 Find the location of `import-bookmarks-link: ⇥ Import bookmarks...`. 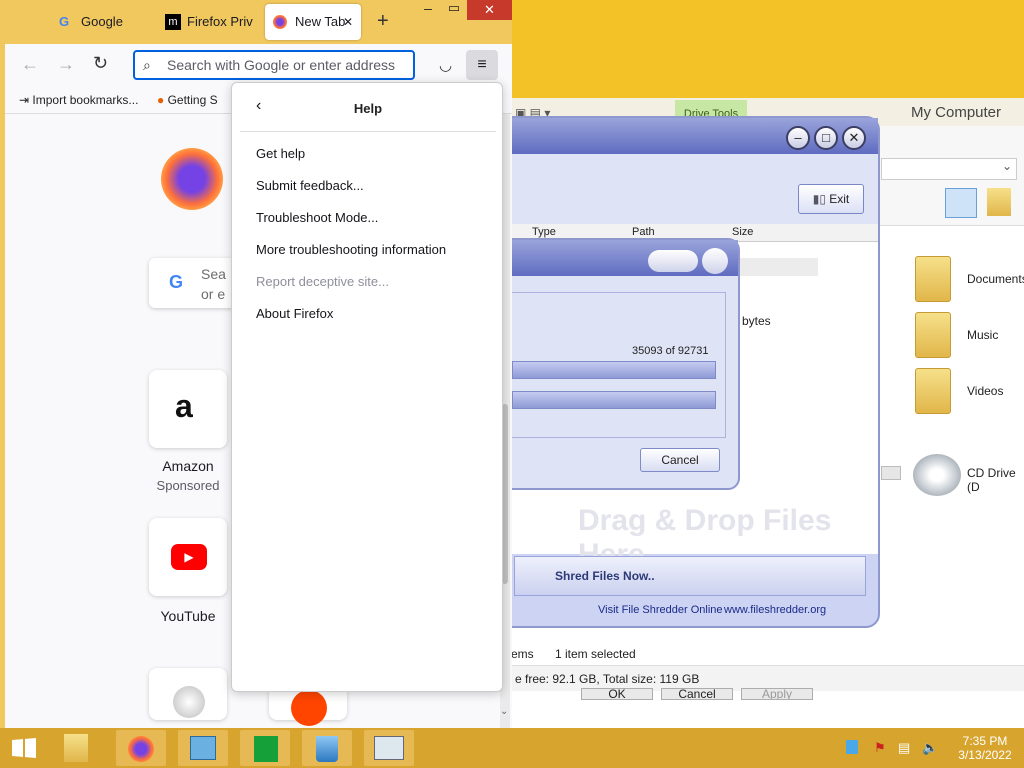

import-bookmarks-link: ⇥ Import bookmarks... is located at coordinates (78, 100).